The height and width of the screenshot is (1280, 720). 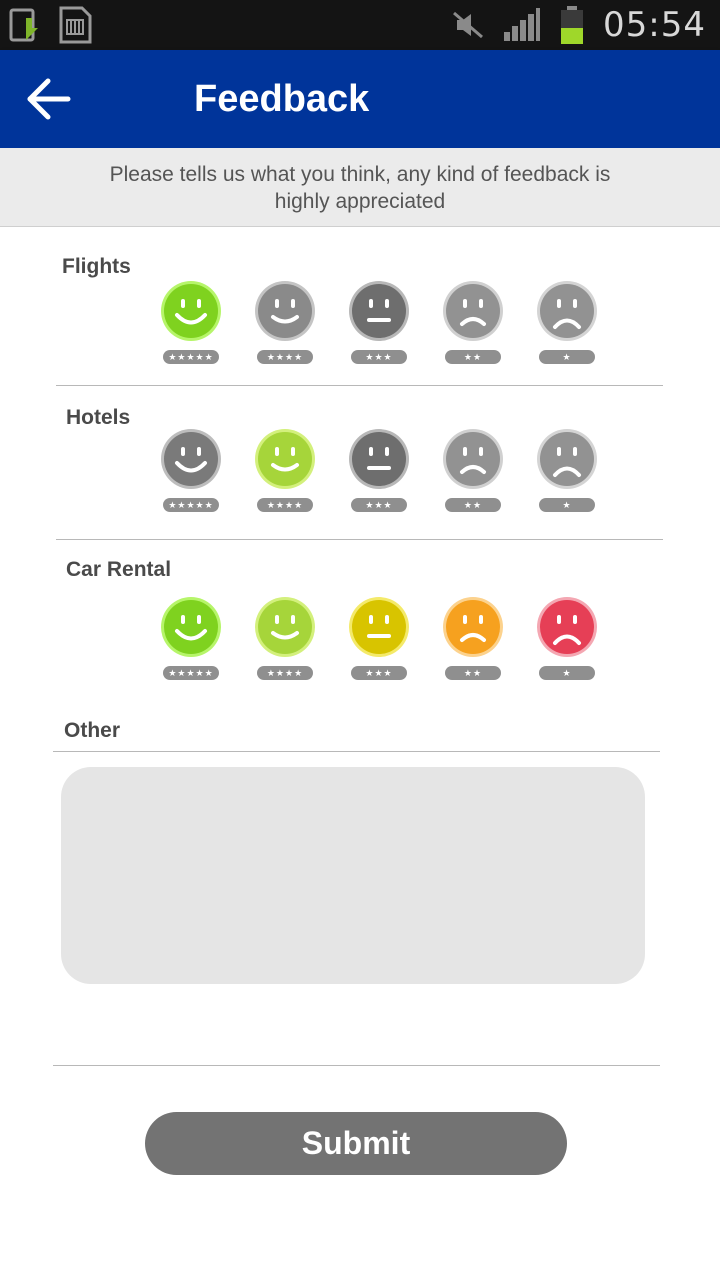 I want to click on signal-icon, so click(x=522, y=24).